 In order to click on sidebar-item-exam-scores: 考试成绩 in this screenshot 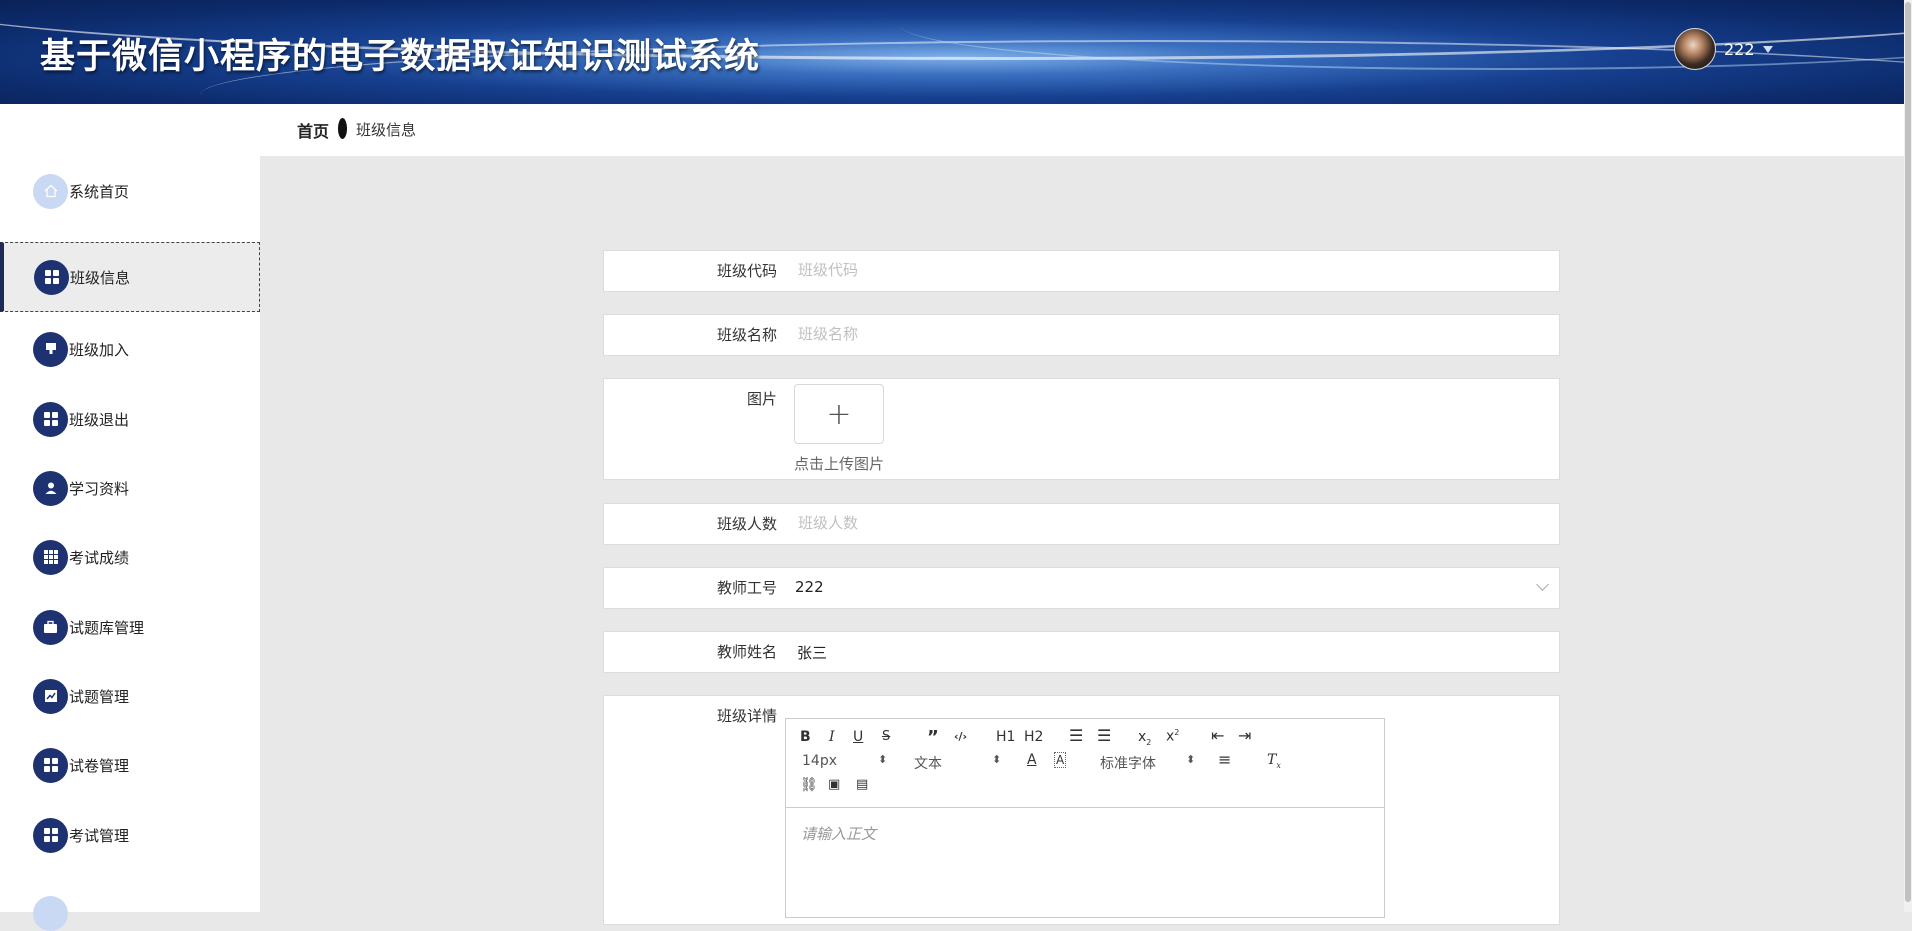, I will do `click(130, 557)`.